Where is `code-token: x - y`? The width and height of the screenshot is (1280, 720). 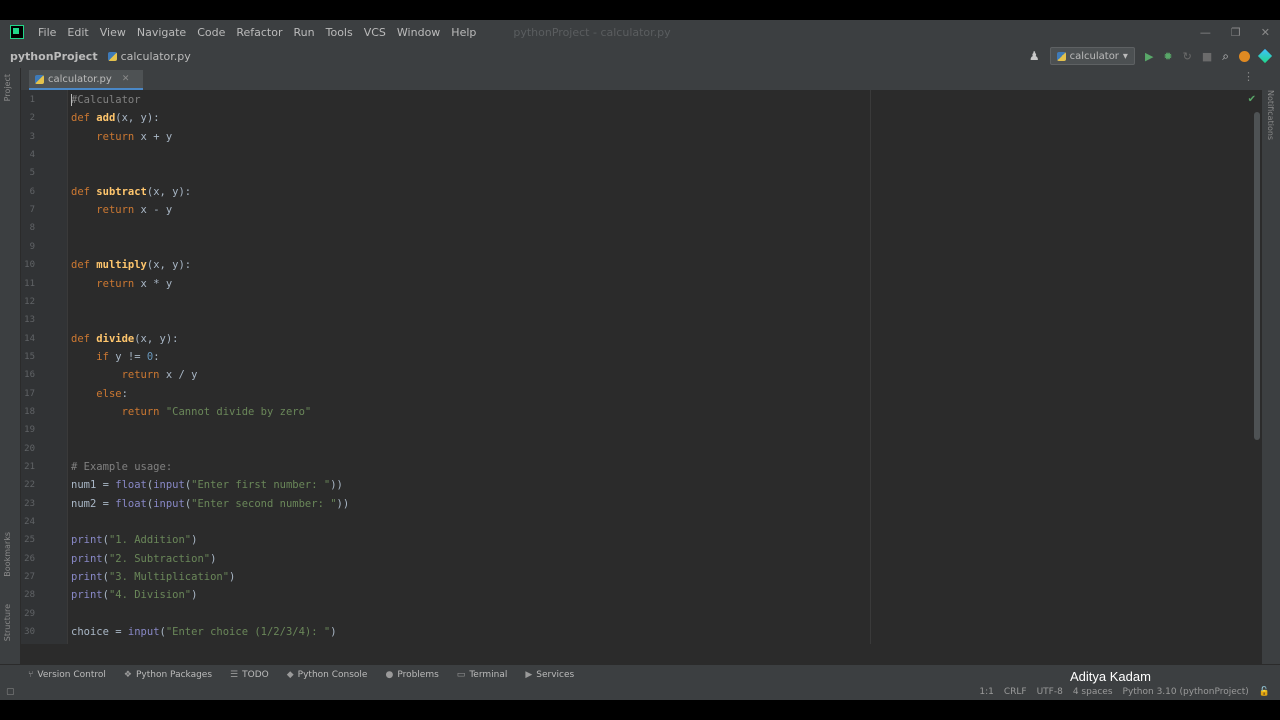
code-token: x - y is located at coordinates (153, 210).